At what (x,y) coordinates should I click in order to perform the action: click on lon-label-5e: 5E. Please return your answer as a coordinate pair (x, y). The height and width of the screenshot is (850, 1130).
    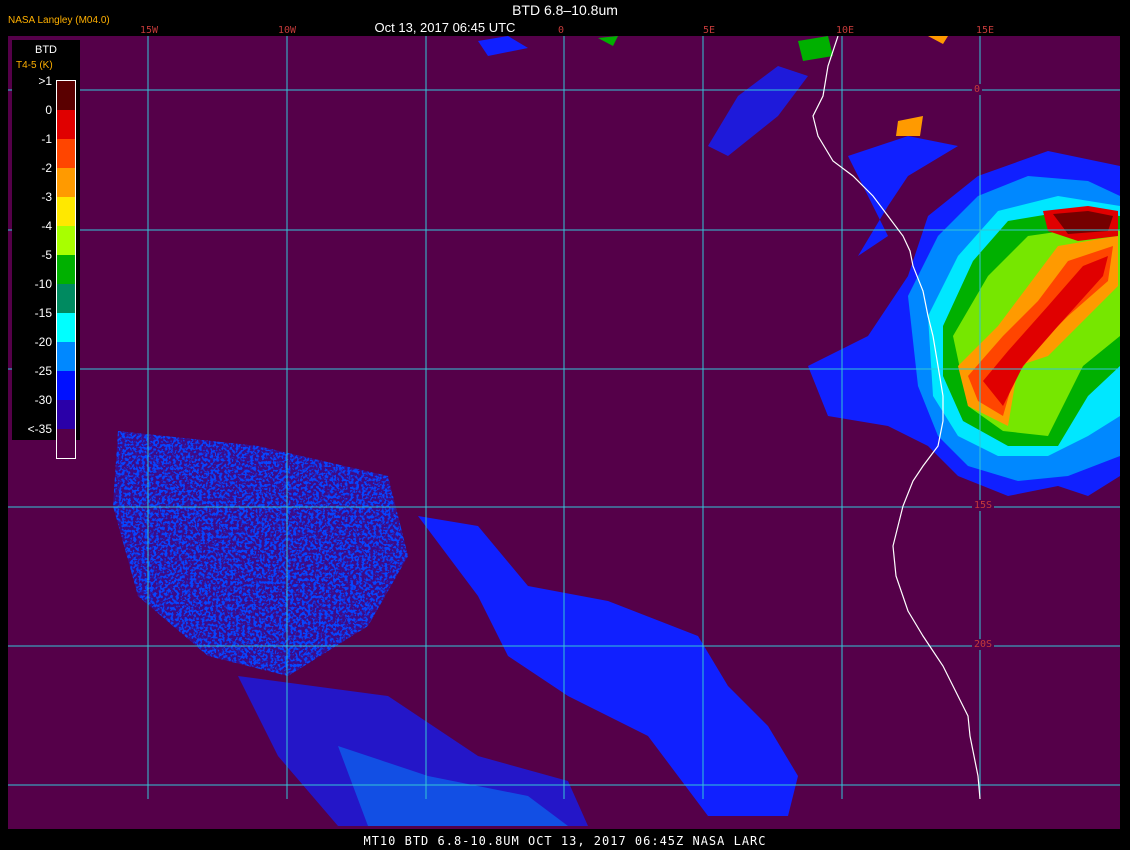
    Looking at the image, I should click on (709, 30).